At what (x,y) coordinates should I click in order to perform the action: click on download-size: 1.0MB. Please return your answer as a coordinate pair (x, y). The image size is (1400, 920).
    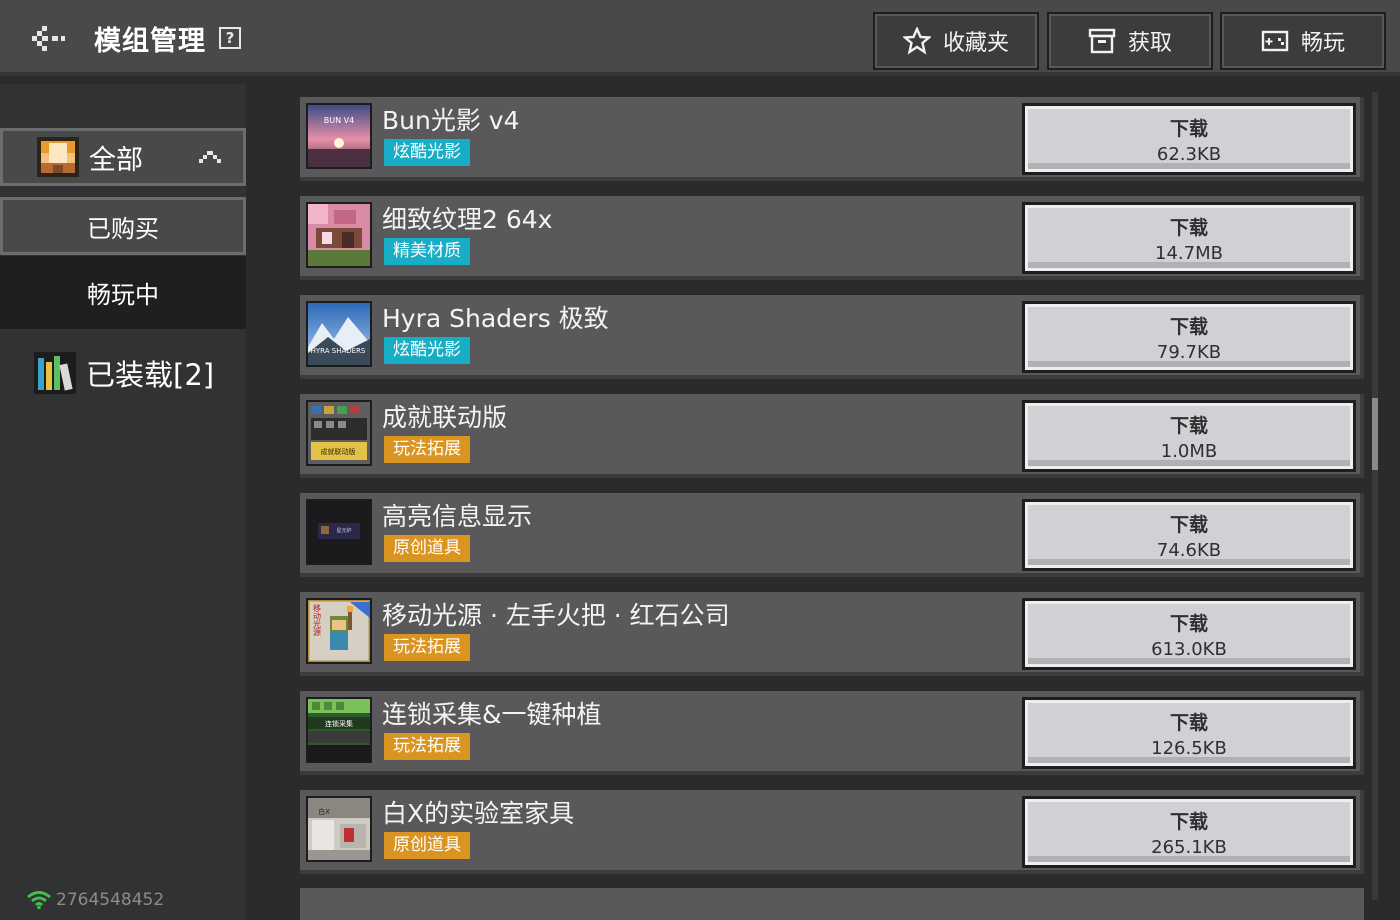
    Looking at the image, I should click on (1189, 451).